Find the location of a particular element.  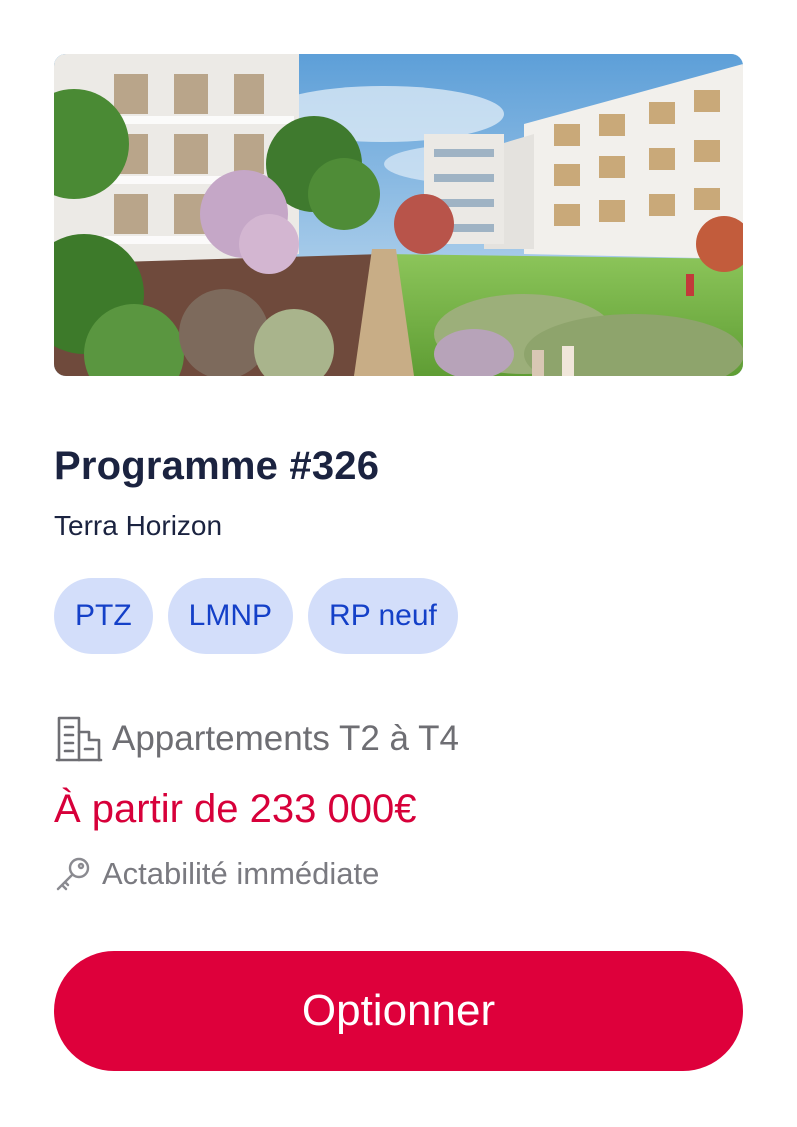

availability-row: Actabilité immédiate is located at coordinates (216, 874).